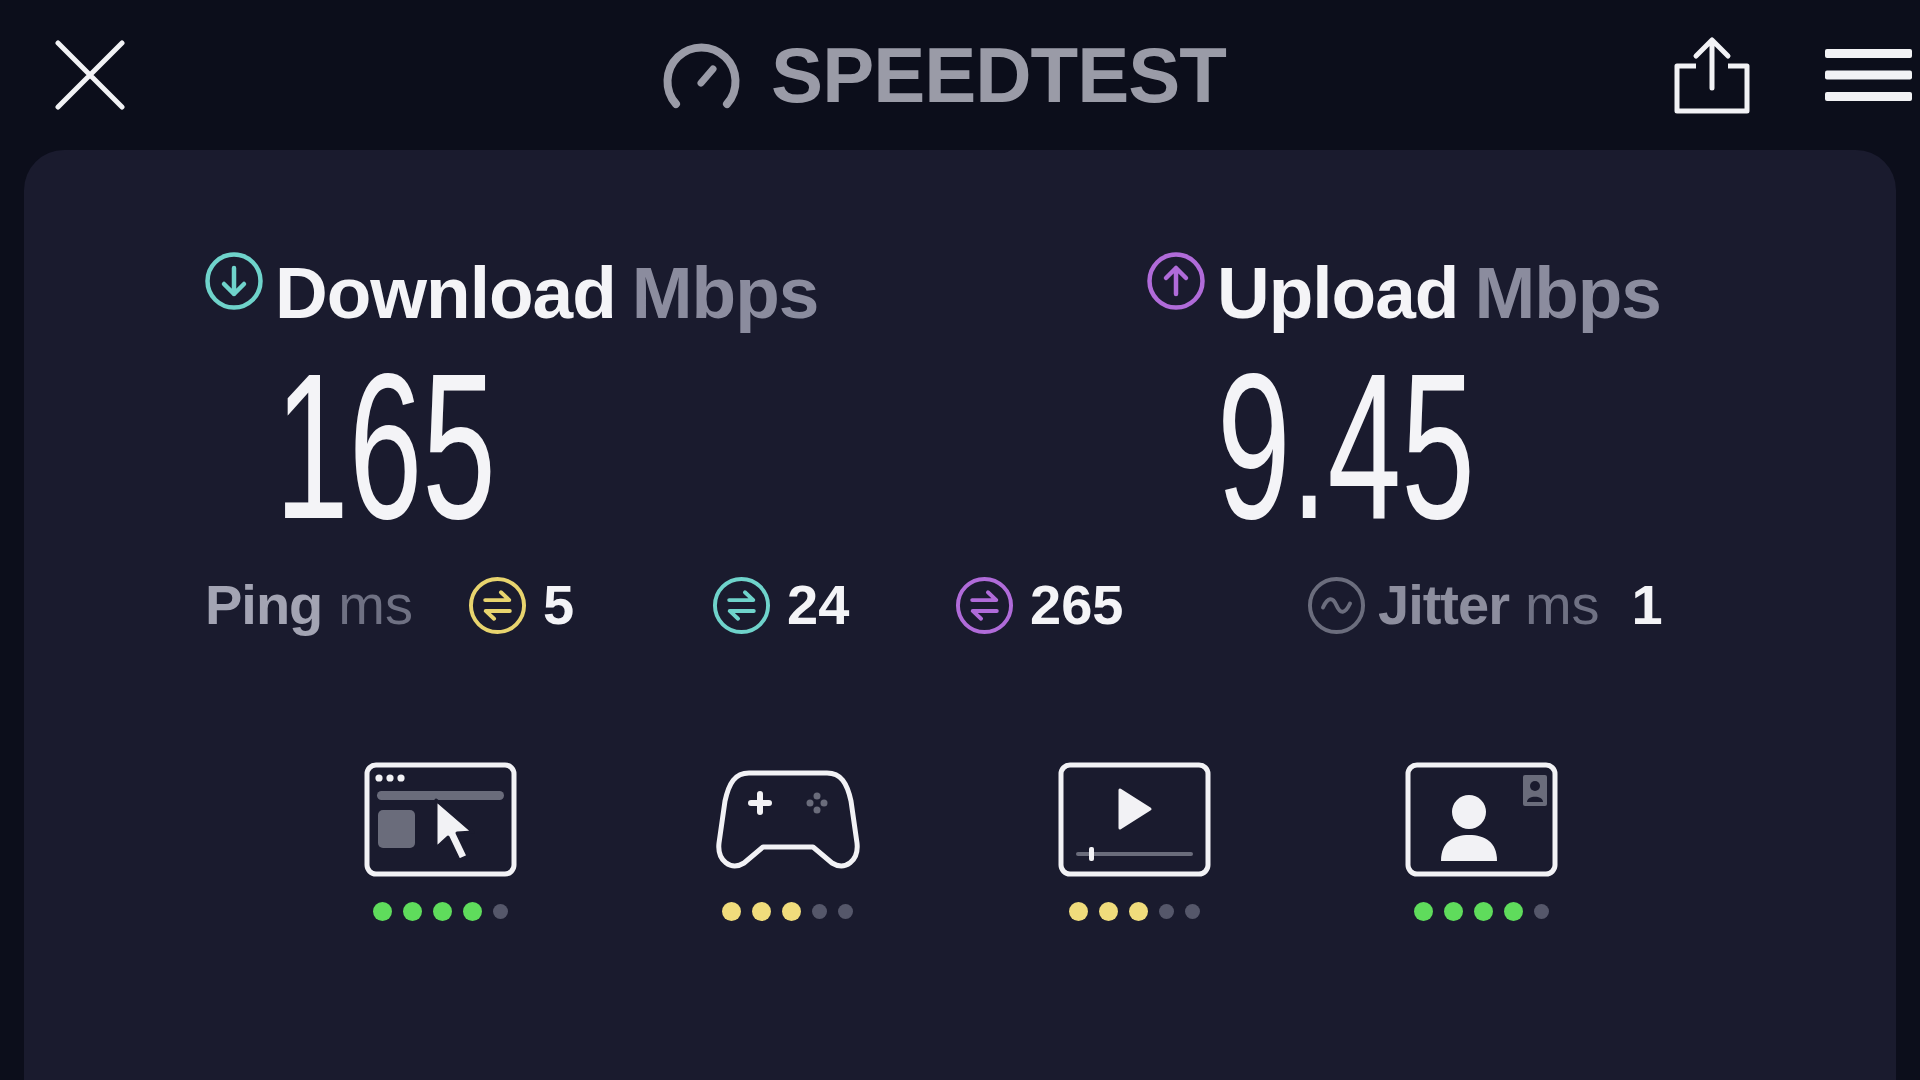 This screenshot has height=1080, width=1920. I want to click on result-label: Download, so click(445, 292).